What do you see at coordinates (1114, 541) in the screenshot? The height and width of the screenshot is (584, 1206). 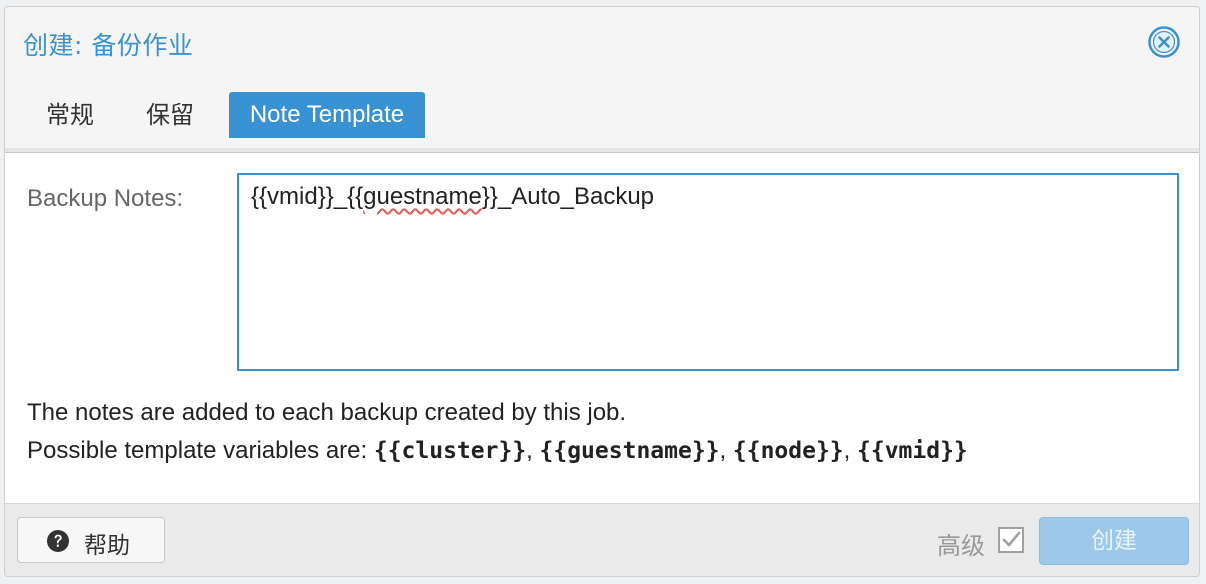 I see `create-button: 创建` at bounding box center [1114, 541].